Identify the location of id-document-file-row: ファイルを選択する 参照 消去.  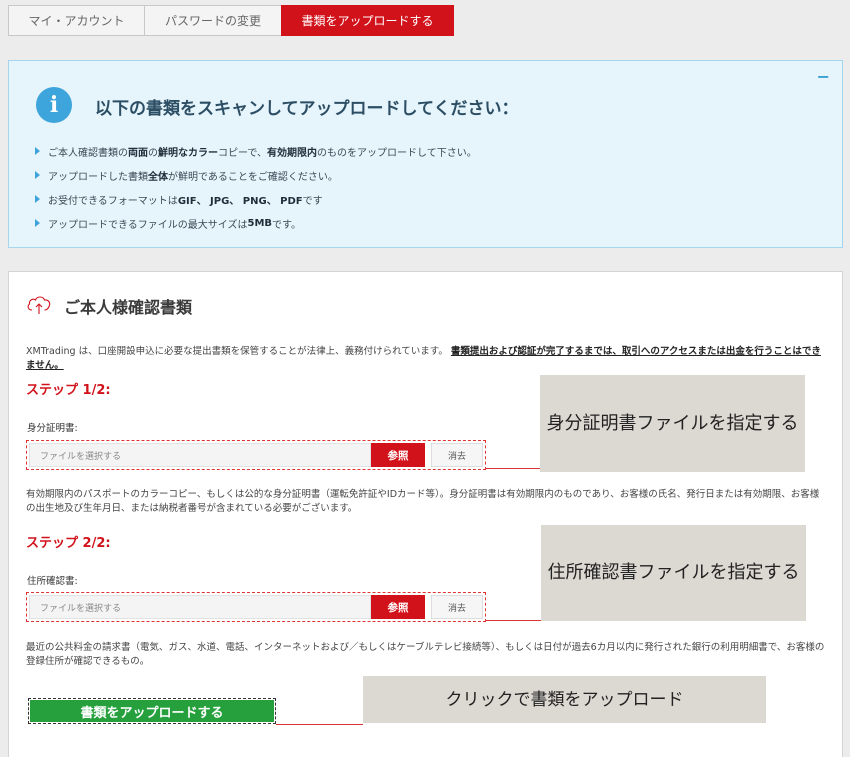
(256, 455).